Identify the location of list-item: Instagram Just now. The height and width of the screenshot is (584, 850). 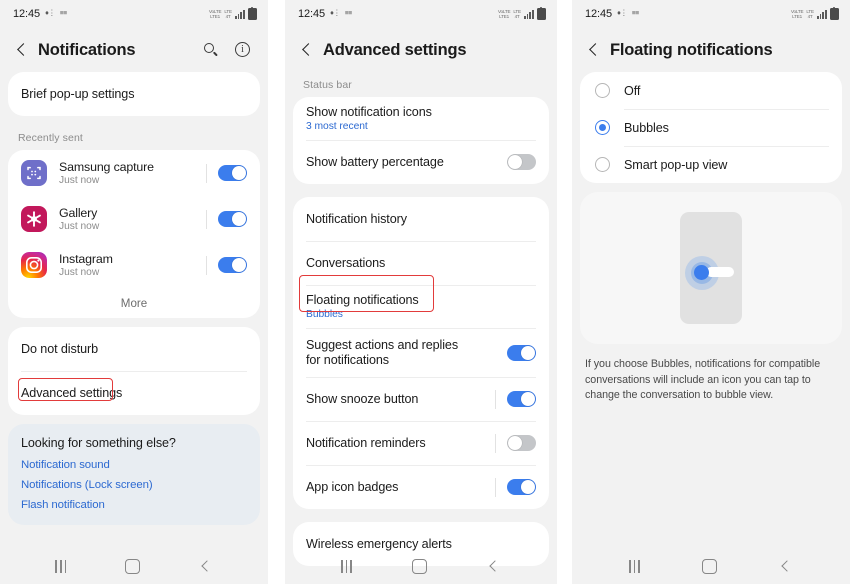
(134, 265).